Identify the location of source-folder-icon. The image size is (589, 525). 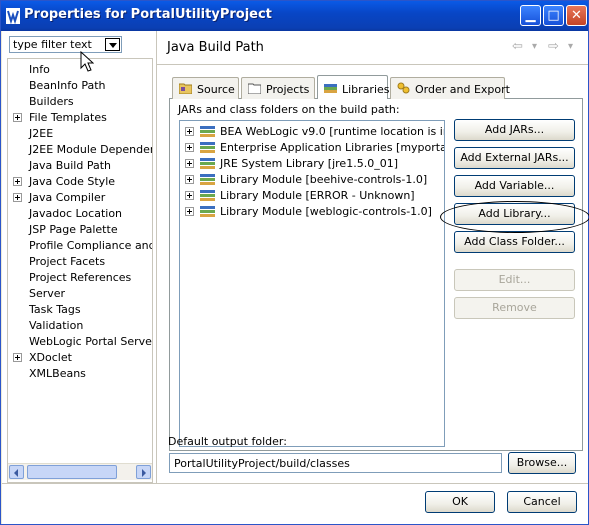
(185, 88).